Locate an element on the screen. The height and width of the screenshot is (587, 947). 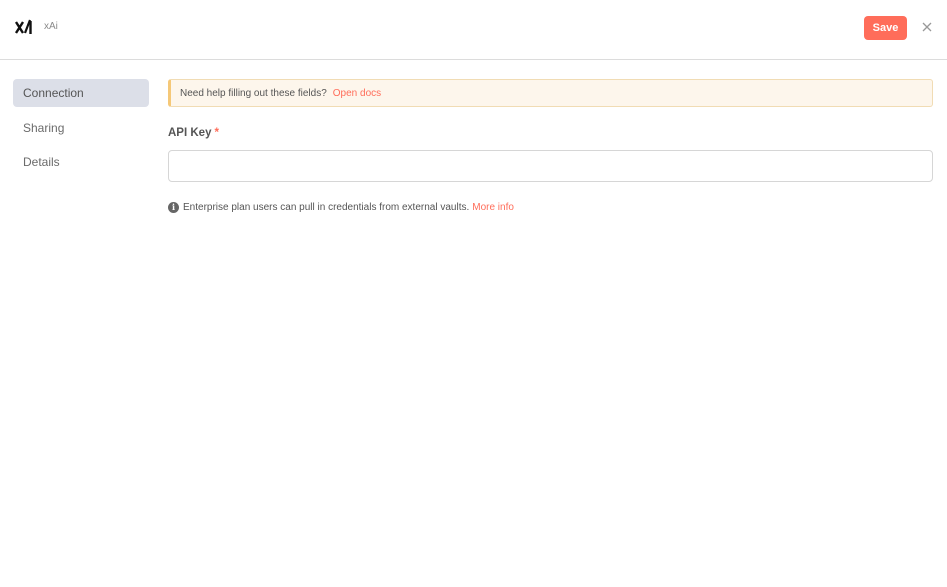
sidebar-item-label: Sharing is located at coordinates (44, 127).